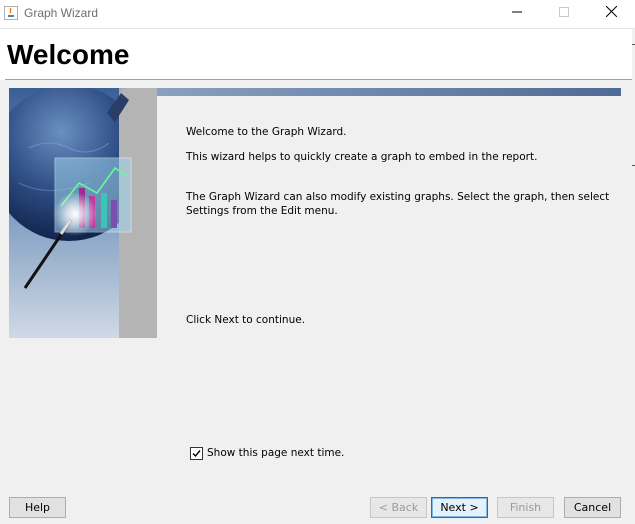 This screenshot has height=524, width=635. I want to click on title-bar: Graph Wizard, so click(317, 14).